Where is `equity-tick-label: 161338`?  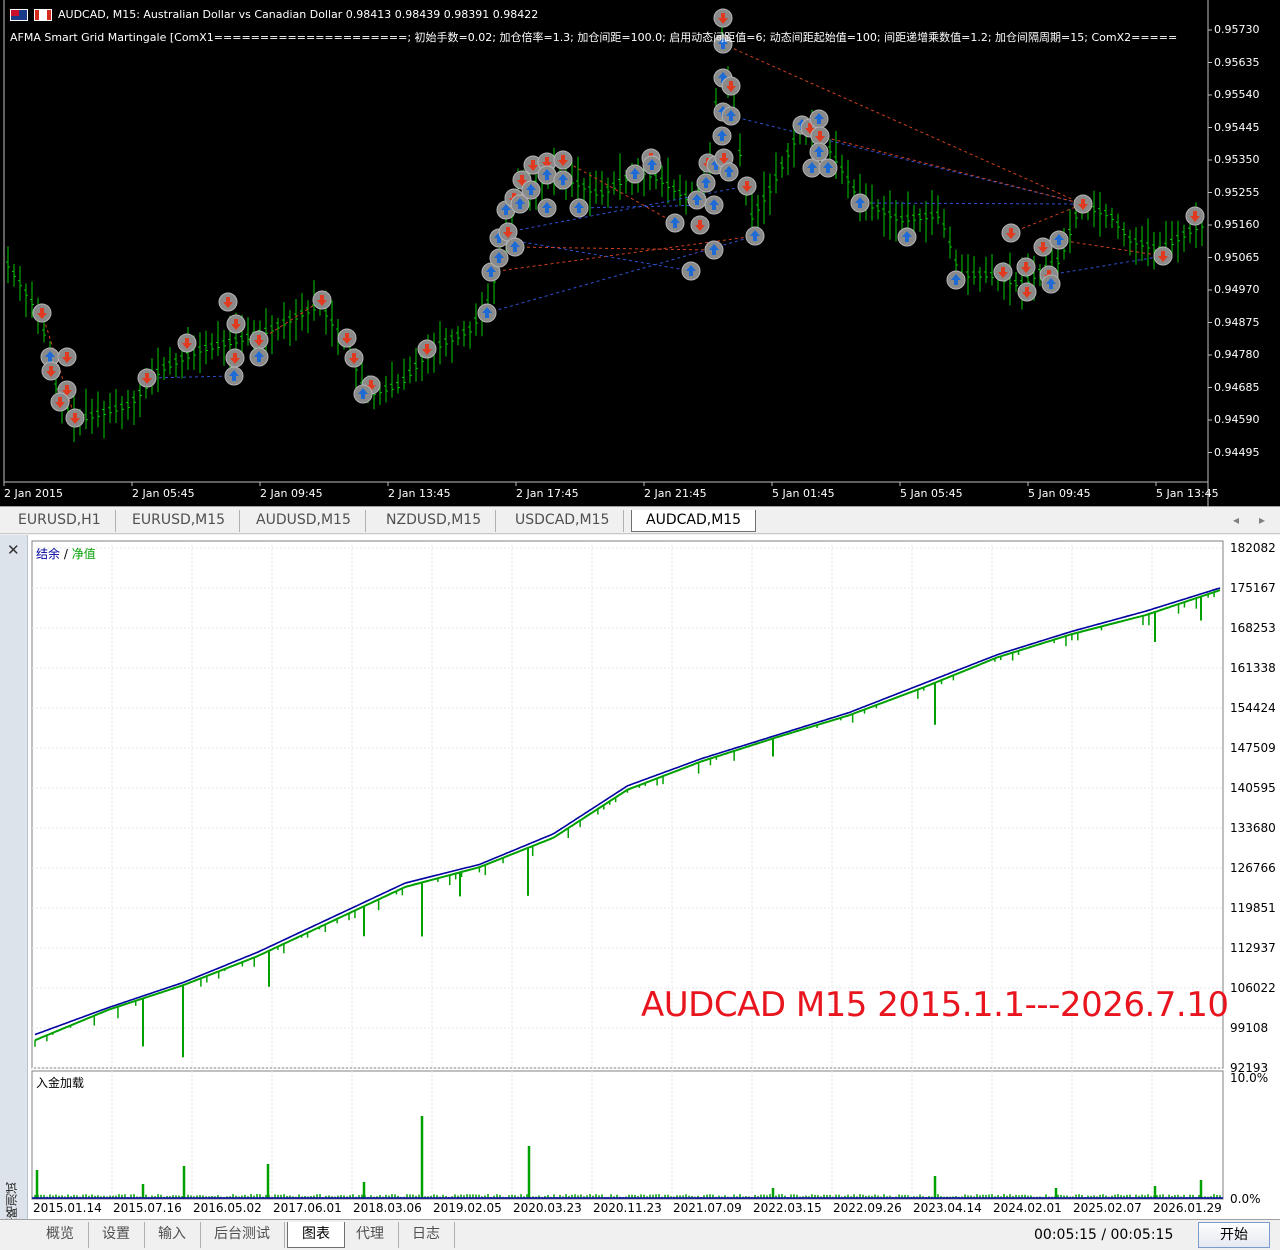
equity-tick-label: 161338 is located at coordinates (1253, 668).